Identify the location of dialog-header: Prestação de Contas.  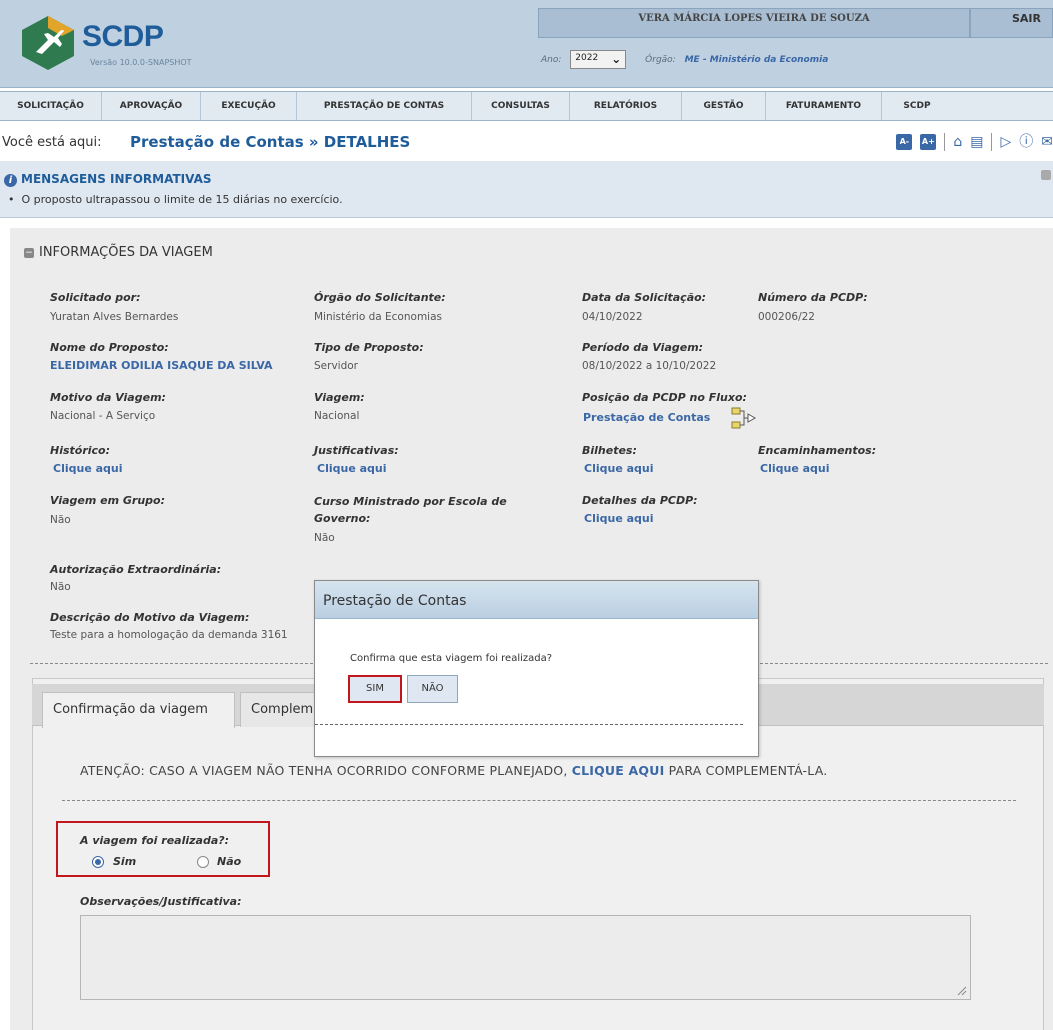
(536, 600).